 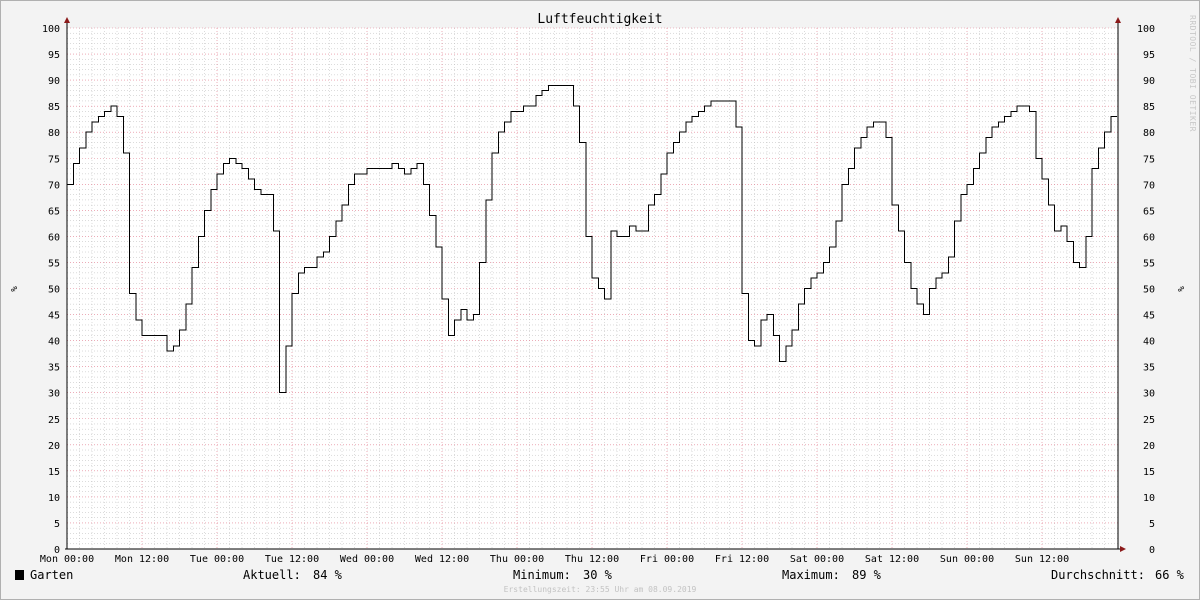 I want to click on x-tick-label: Sun 12:00, so click(x=1042, y=559).